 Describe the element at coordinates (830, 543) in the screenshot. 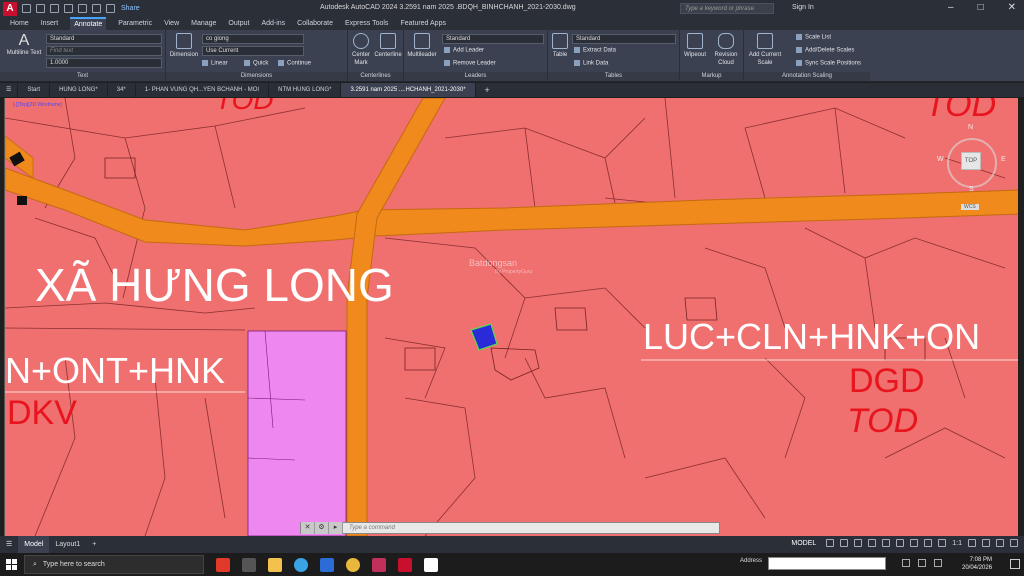

I see `grid-icon` at that location.